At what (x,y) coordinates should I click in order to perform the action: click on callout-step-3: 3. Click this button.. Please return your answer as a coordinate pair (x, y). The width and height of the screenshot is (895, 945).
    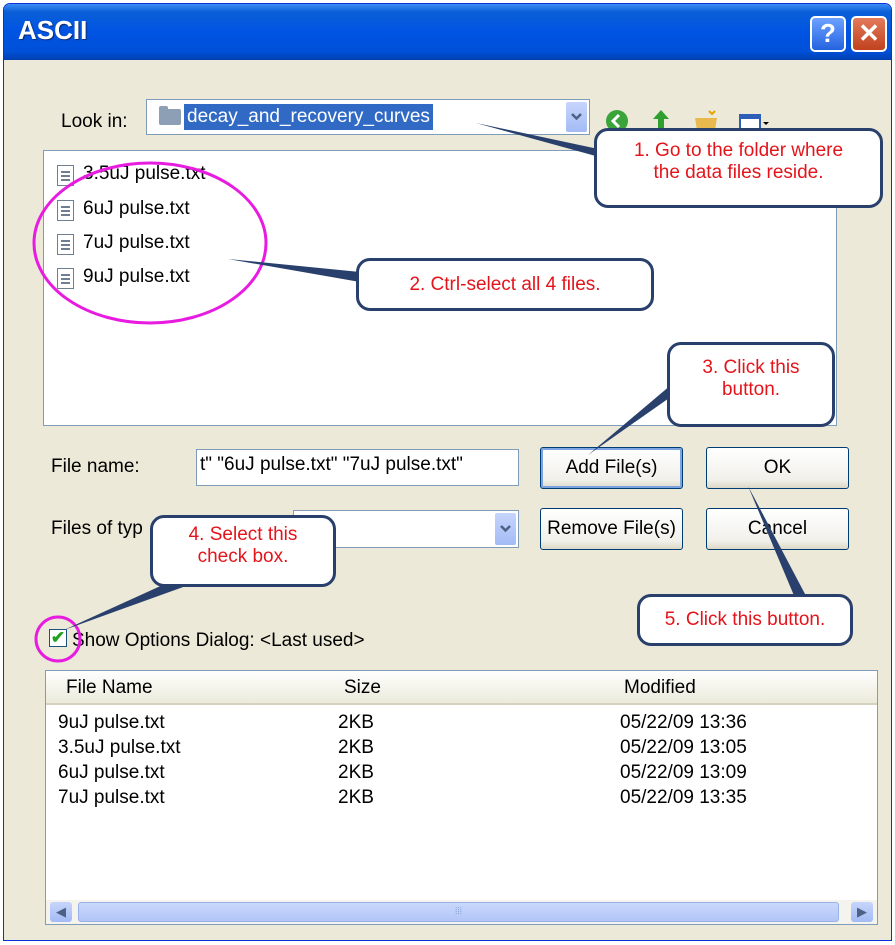
    Looking at the image, I should click on (751, 384).